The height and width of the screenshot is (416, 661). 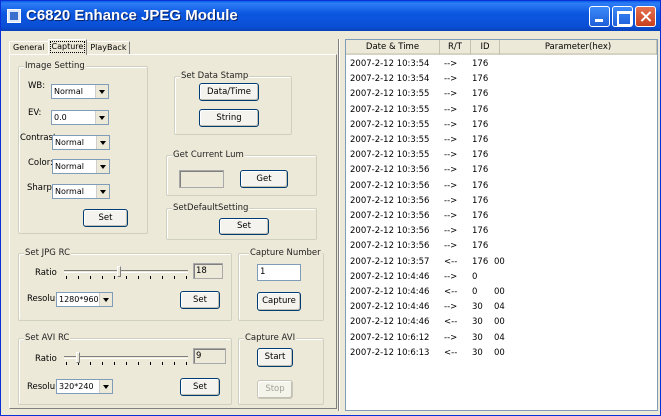 What do you see at coordinates (76, 386) in the screenshot?
I see `avi-resolution-value: 320*240` at bounding box center [76, 386].